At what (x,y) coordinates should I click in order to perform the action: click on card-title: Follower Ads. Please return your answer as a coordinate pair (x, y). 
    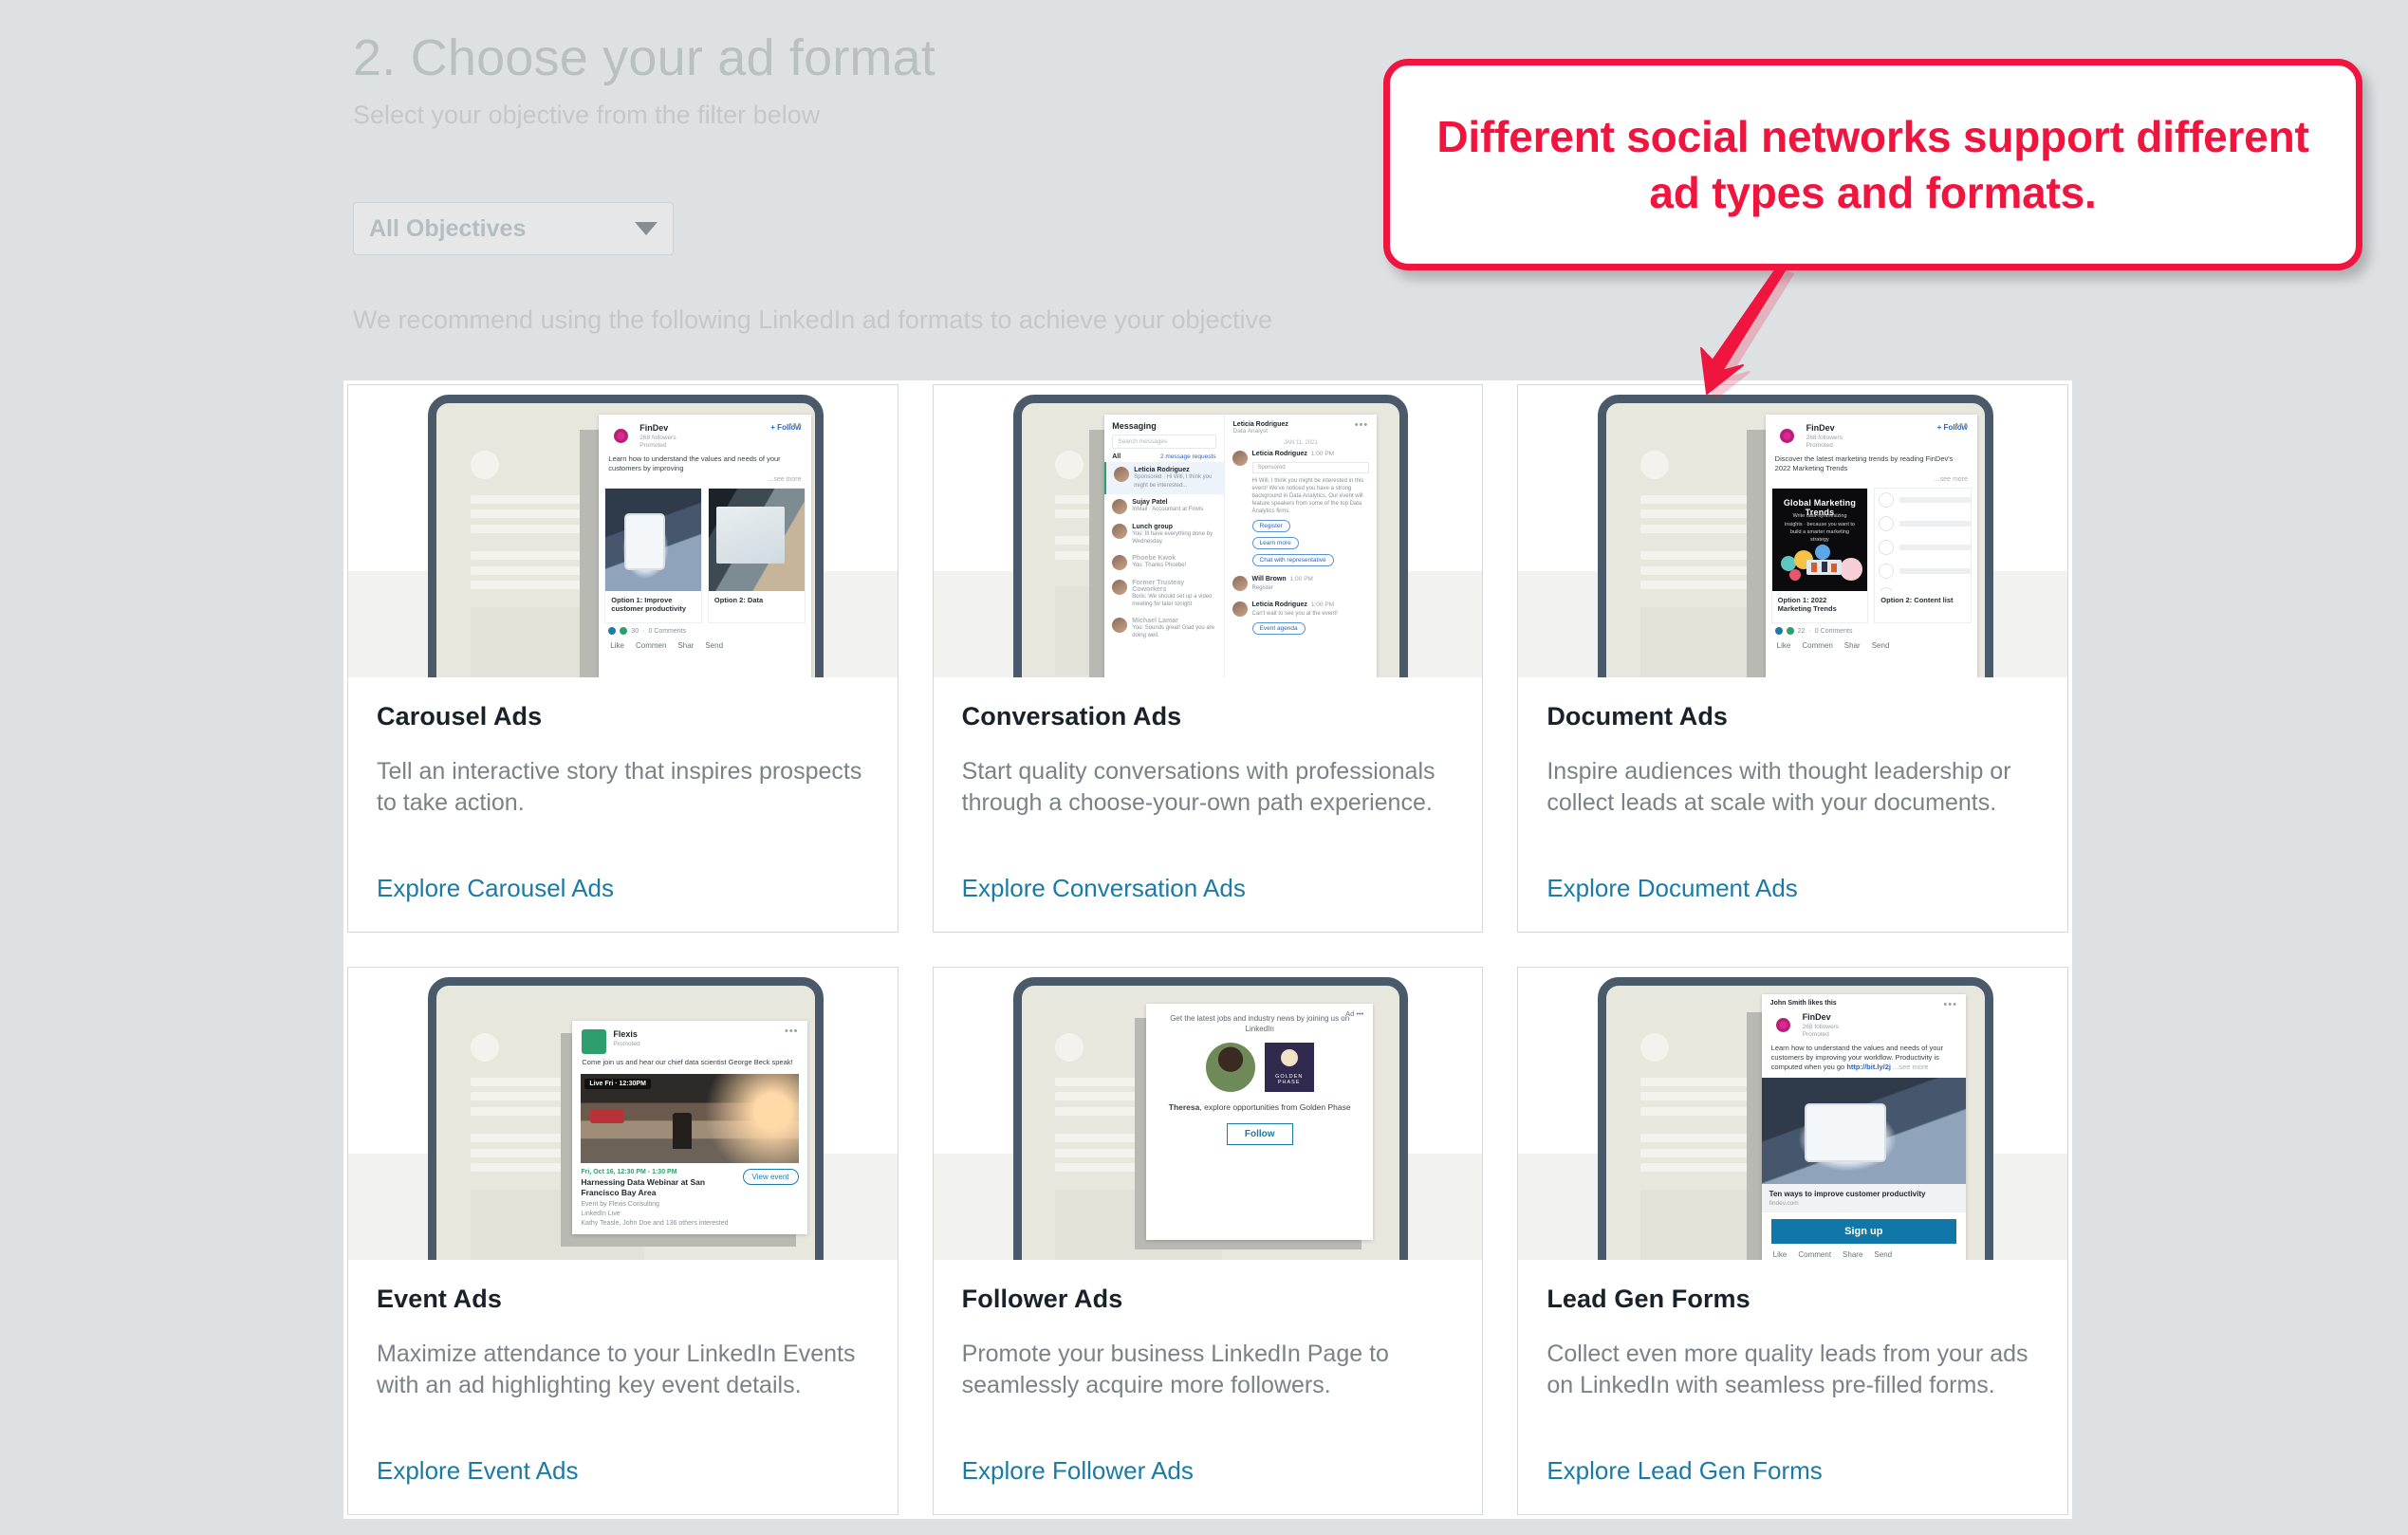
    Looking at the image, I should click on (1042, 1299).